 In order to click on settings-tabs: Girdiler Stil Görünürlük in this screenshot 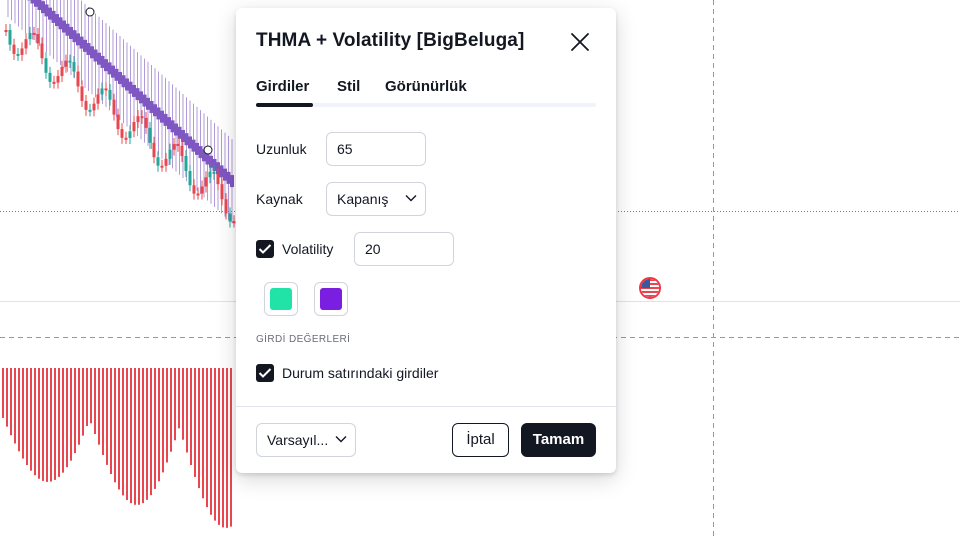, I will do `click(426, 93)`.